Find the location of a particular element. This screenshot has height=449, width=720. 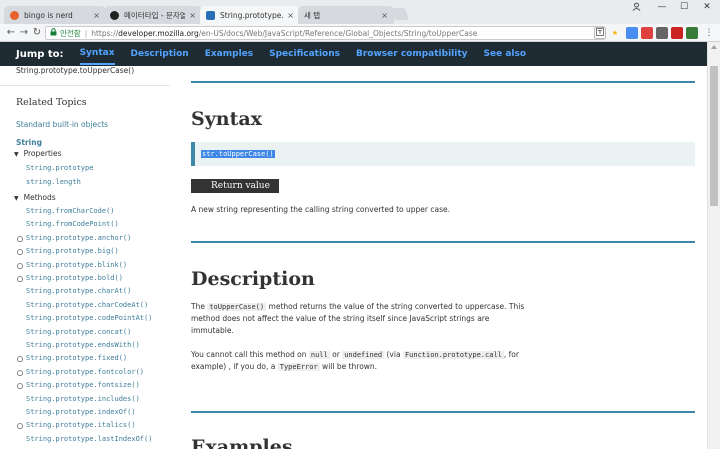

jump-link-specifications: Specifications is located at coordinates (304, 54).